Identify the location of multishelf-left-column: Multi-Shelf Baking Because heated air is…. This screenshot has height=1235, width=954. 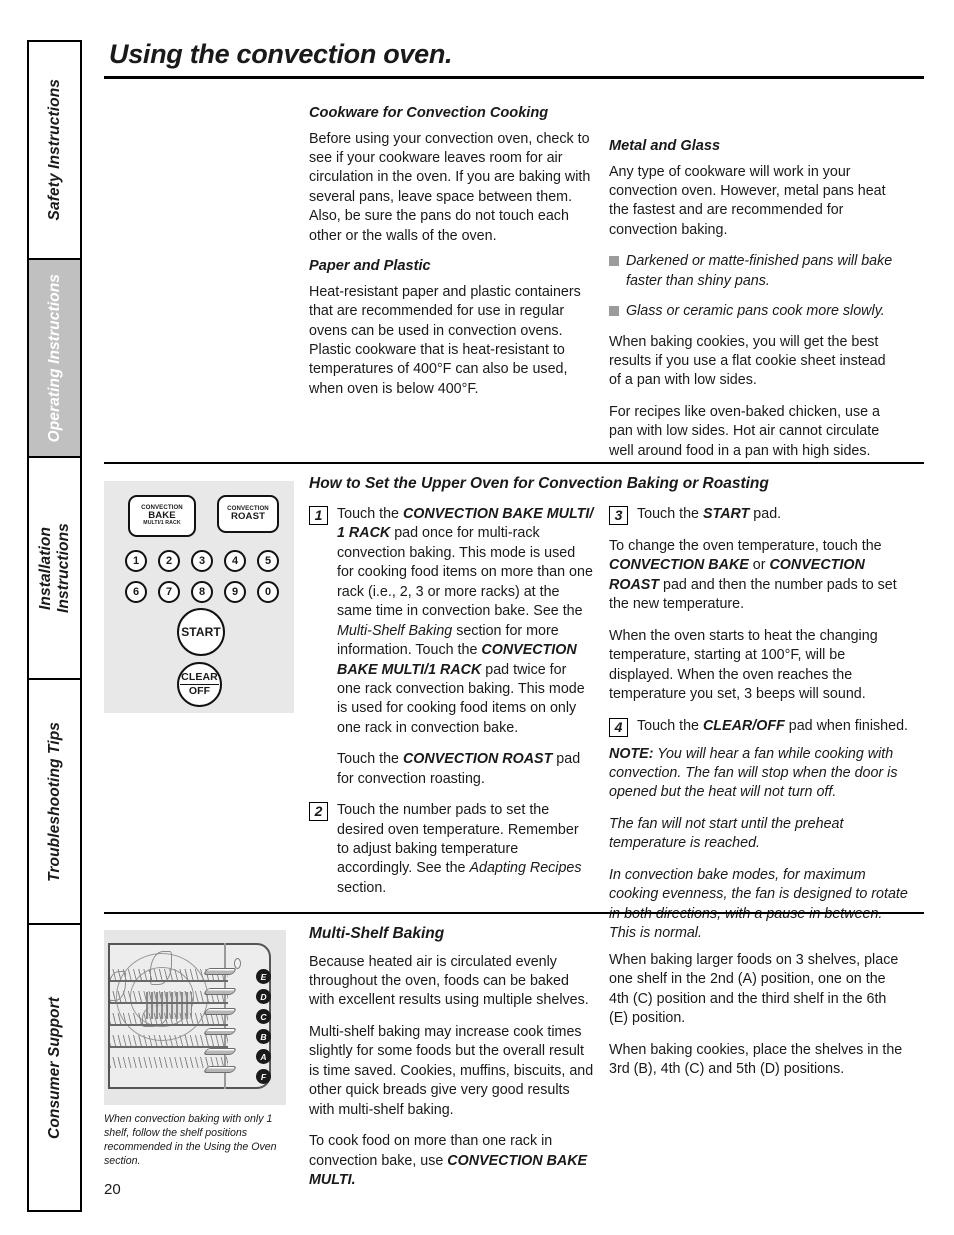
(451, 1057).